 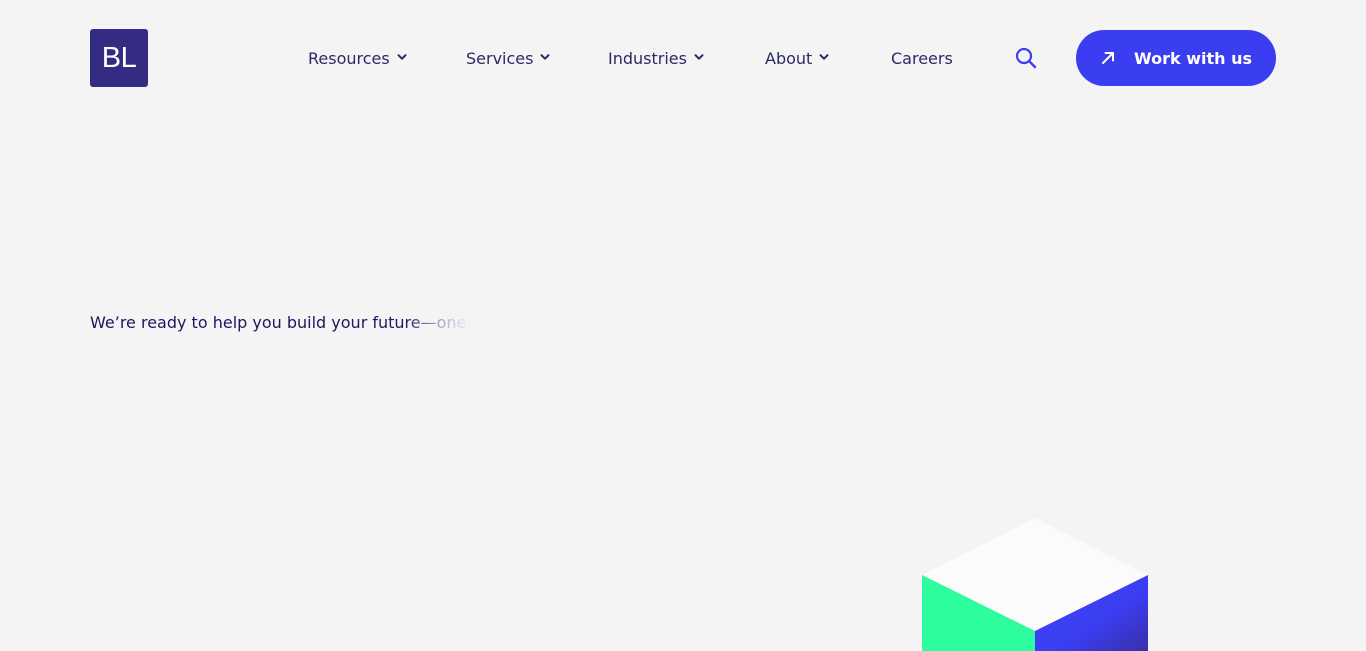 I want to click on nav-item-label: About, so click(x=789, y=58).